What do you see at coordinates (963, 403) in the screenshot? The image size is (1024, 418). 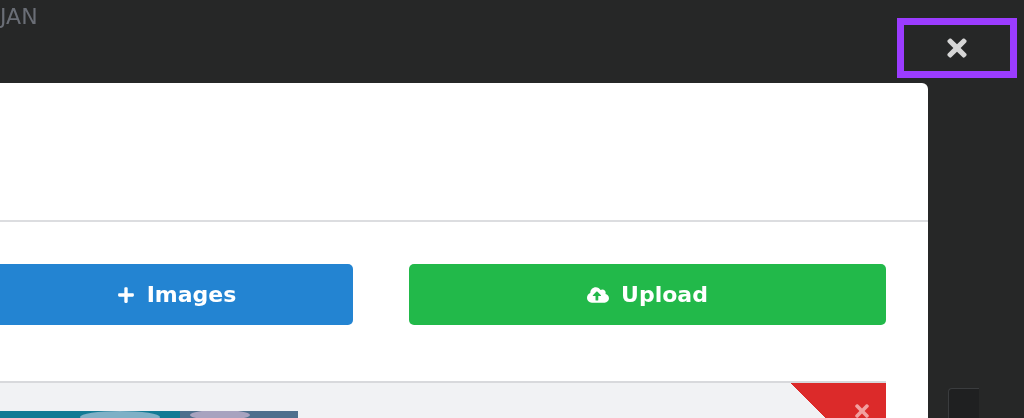 I see `side-panel` at bounding box center [963, 403].